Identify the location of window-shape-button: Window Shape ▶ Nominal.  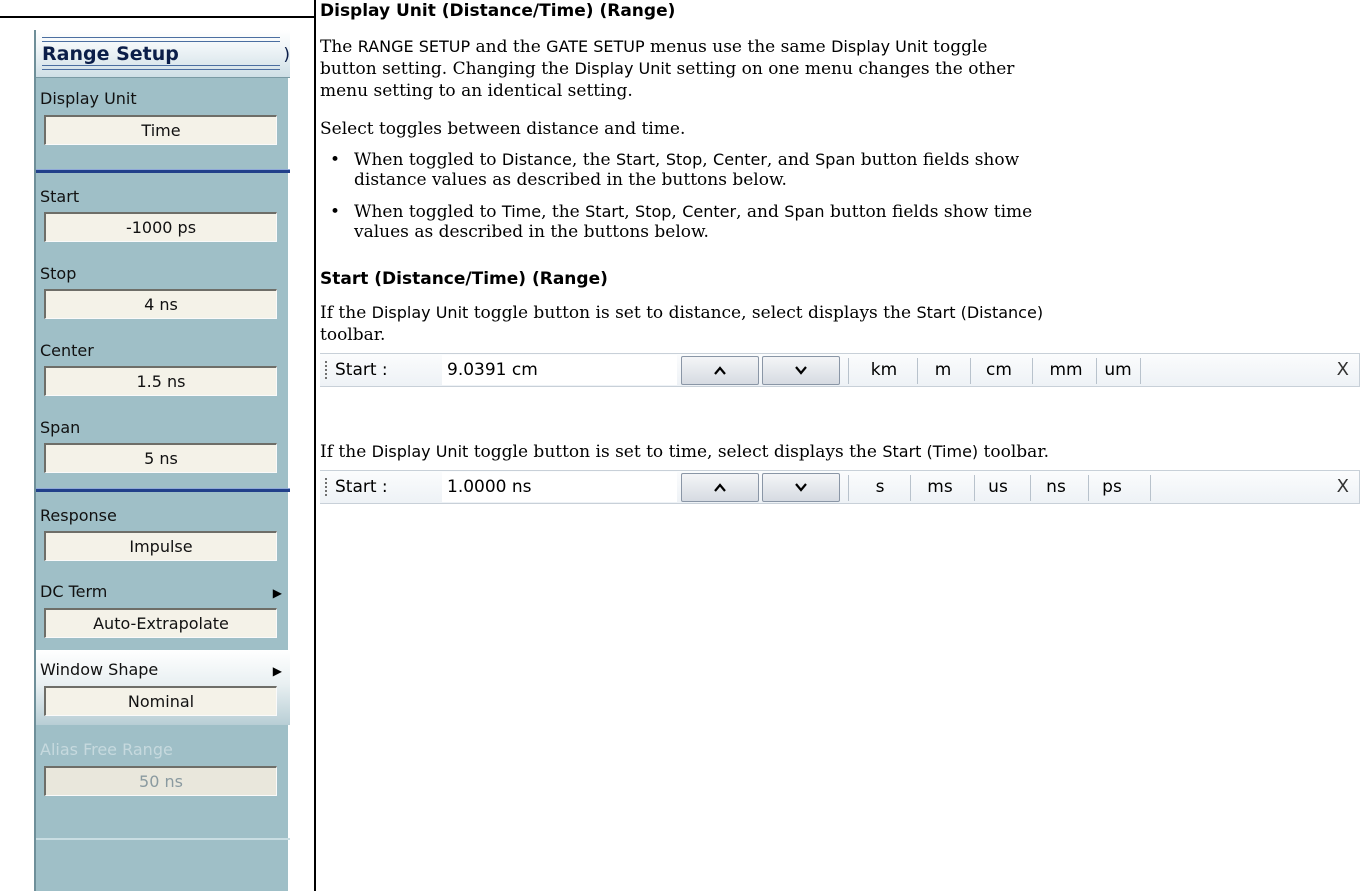
(163, 687).